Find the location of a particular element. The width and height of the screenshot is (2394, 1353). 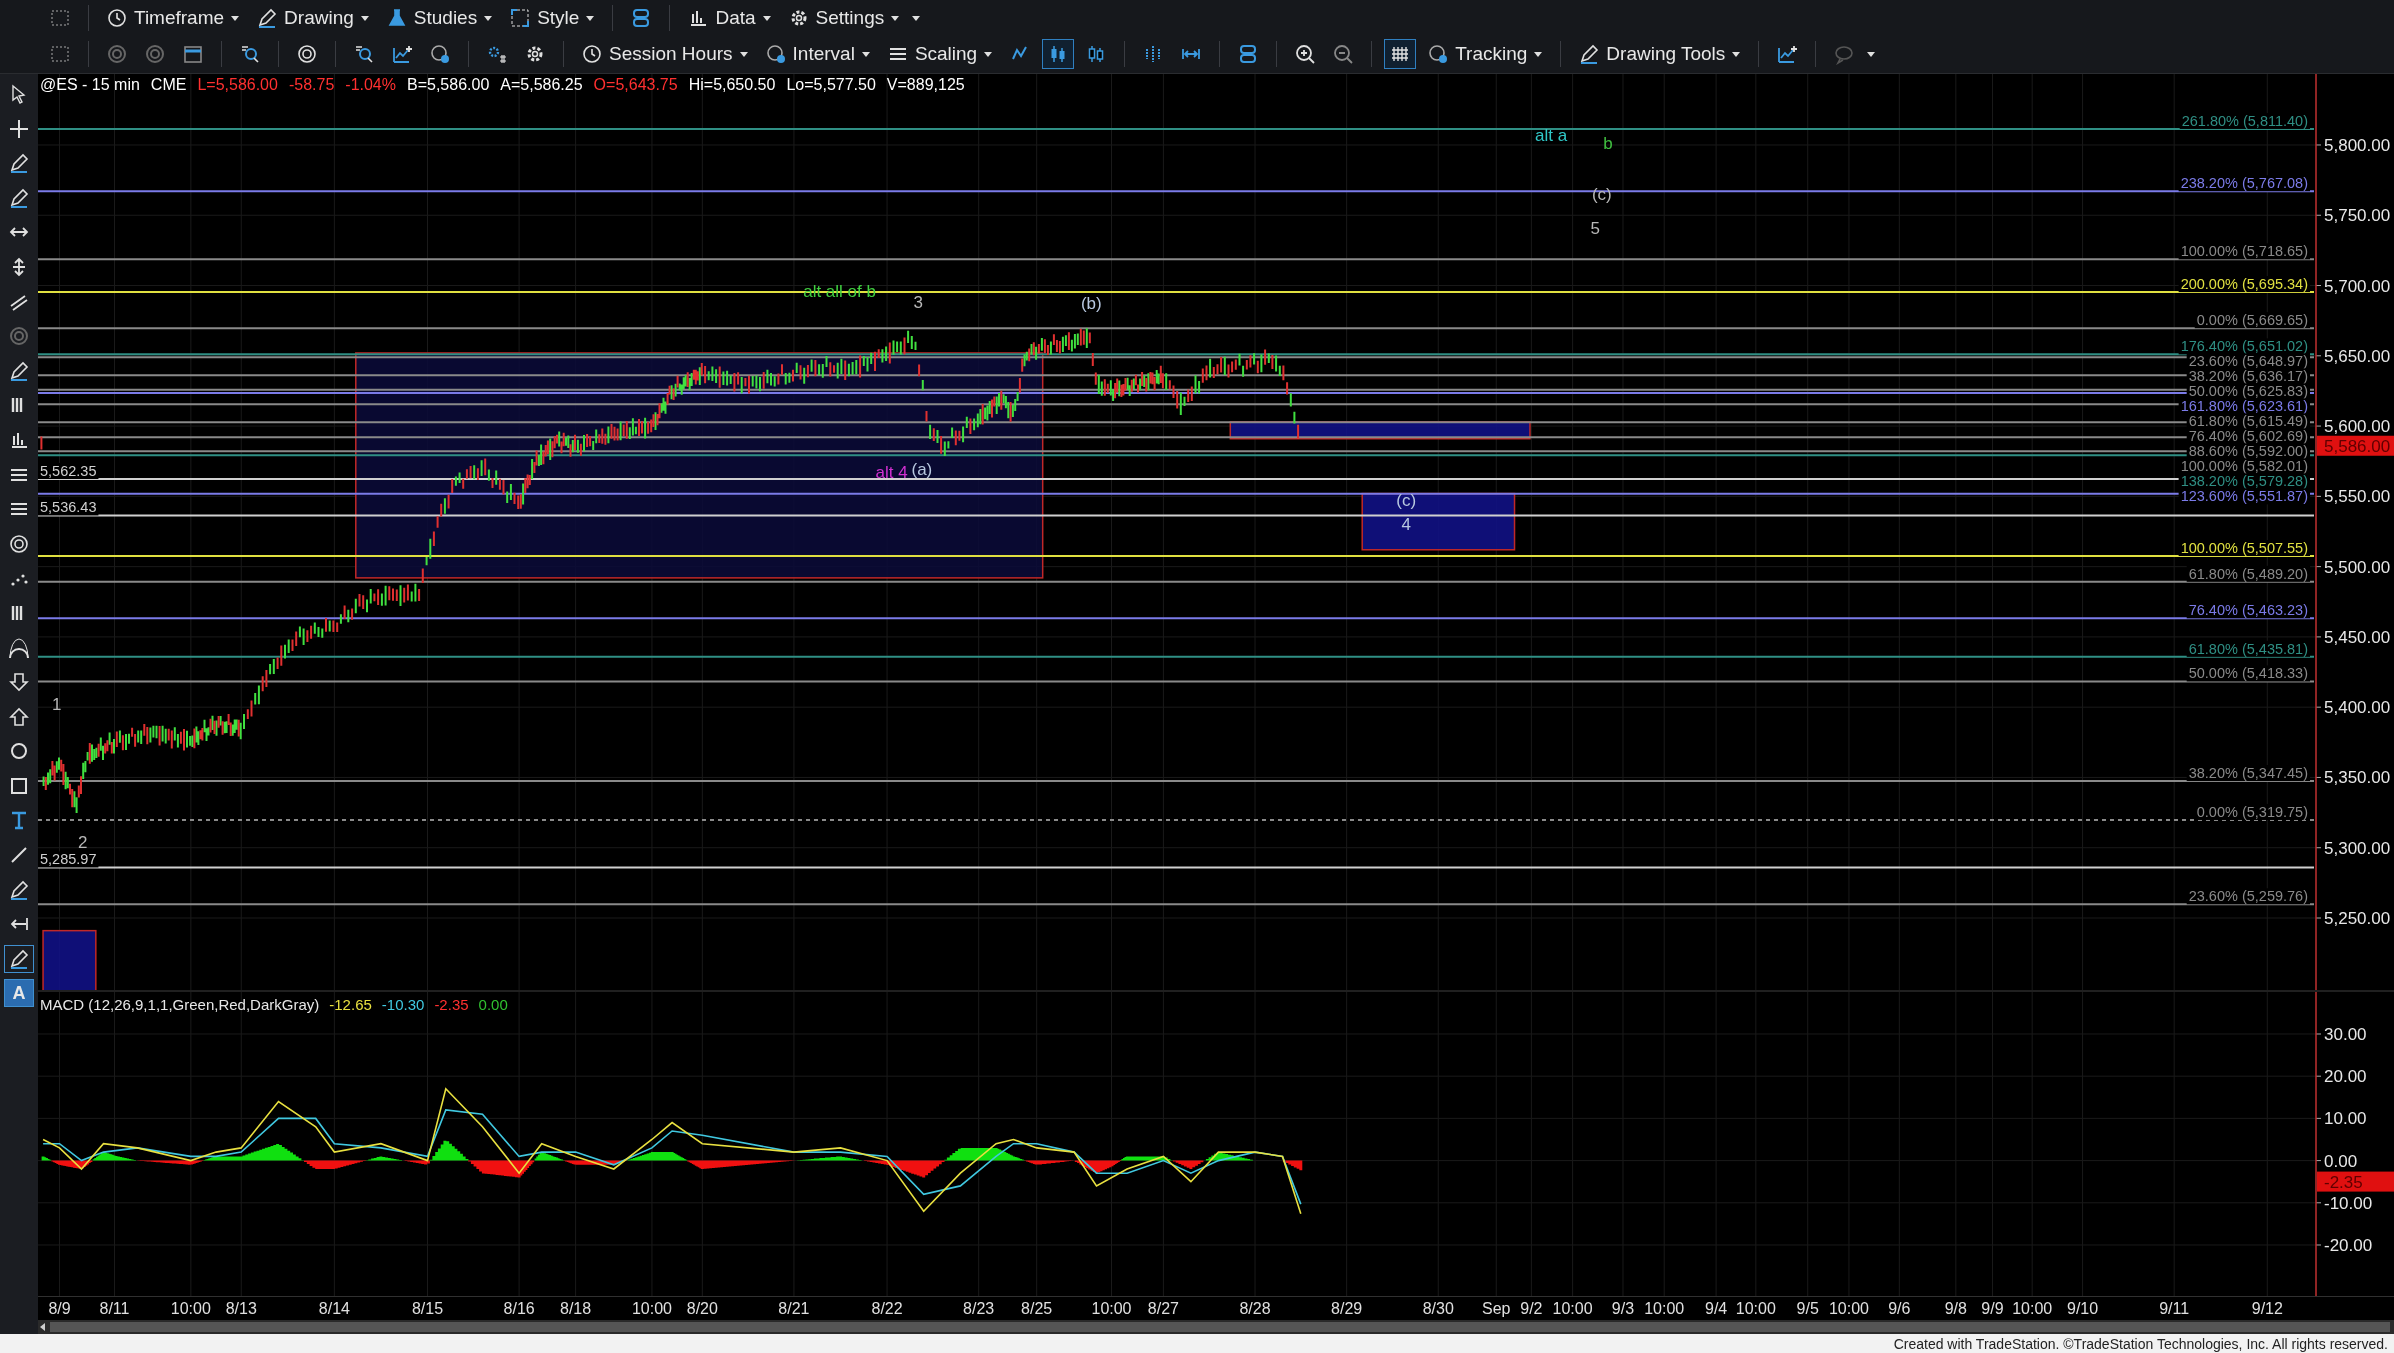

axis-label: 8/21 is located at coordinates (794, 1309).